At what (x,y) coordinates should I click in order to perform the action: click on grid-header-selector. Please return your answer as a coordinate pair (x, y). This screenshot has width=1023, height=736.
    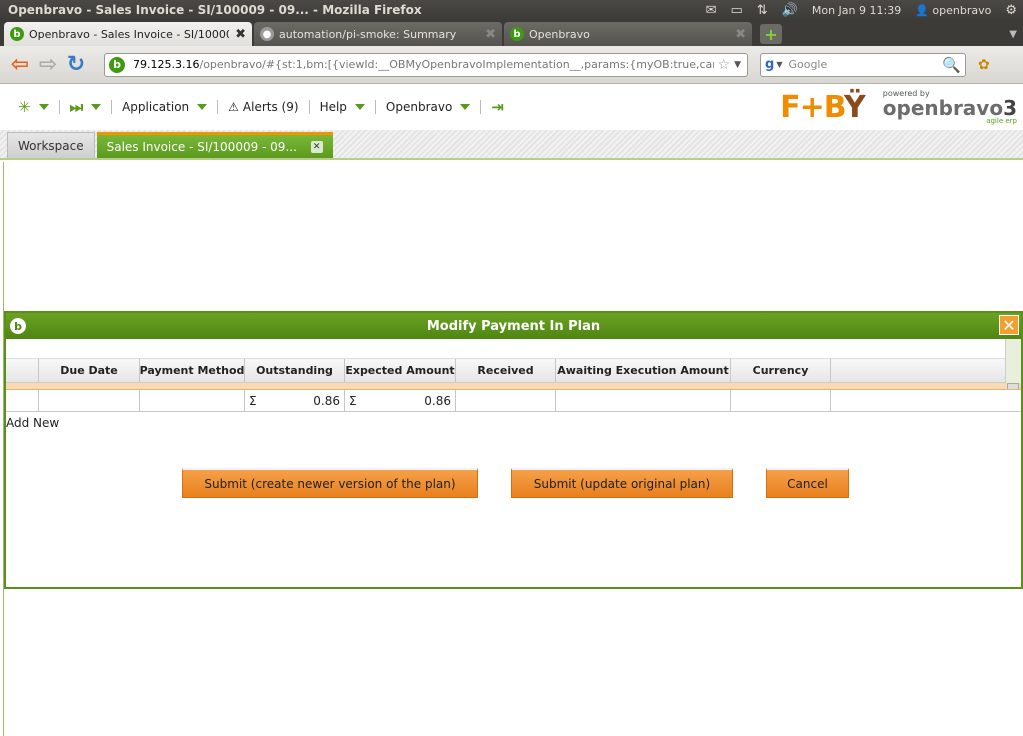
    Looking at the image, I should click on (22, 370).